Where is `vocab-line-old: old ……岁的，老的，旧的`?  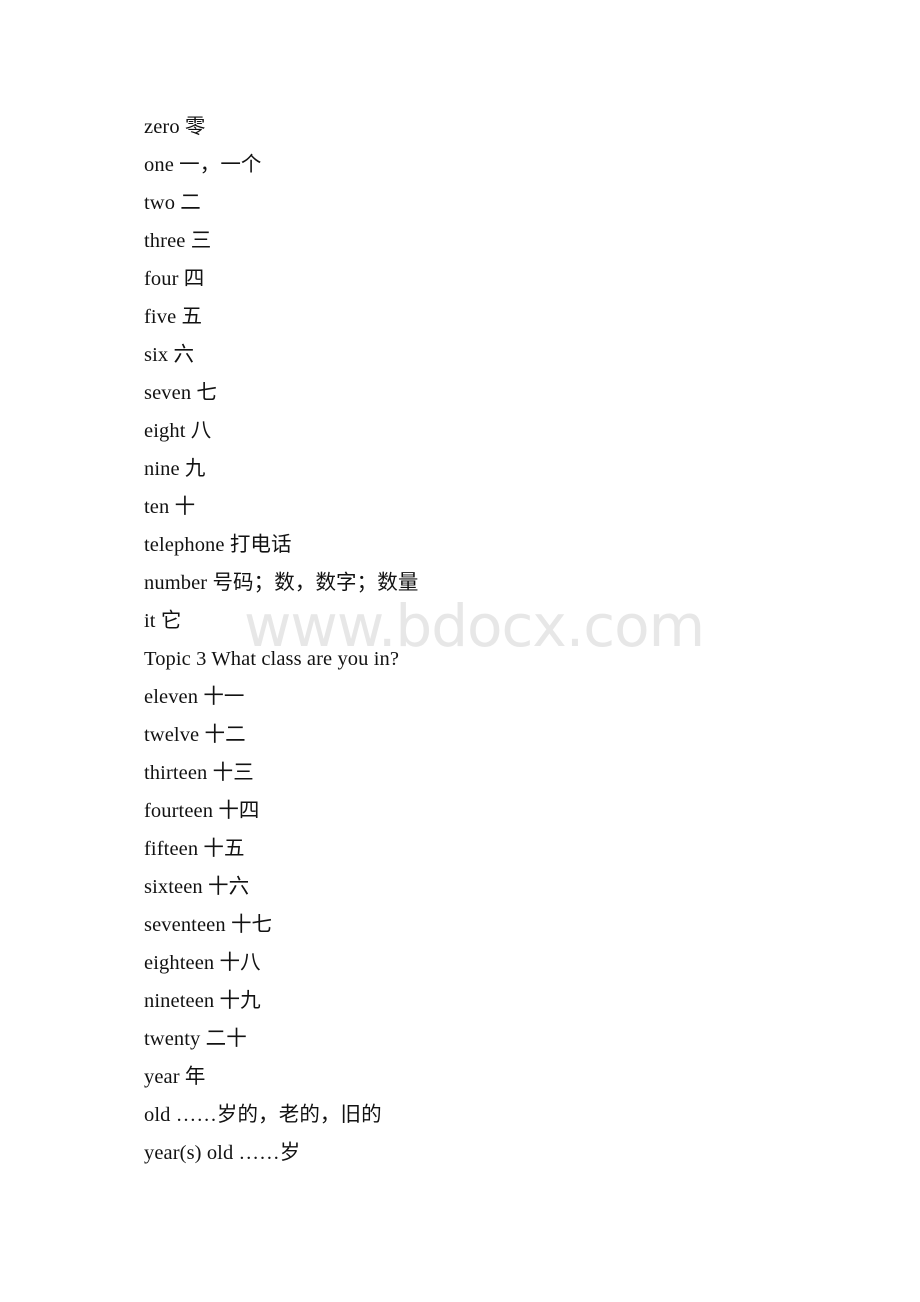
vocab-line-old: old ……岁的，老的，旧的 is located at coordinates (263, 1115).